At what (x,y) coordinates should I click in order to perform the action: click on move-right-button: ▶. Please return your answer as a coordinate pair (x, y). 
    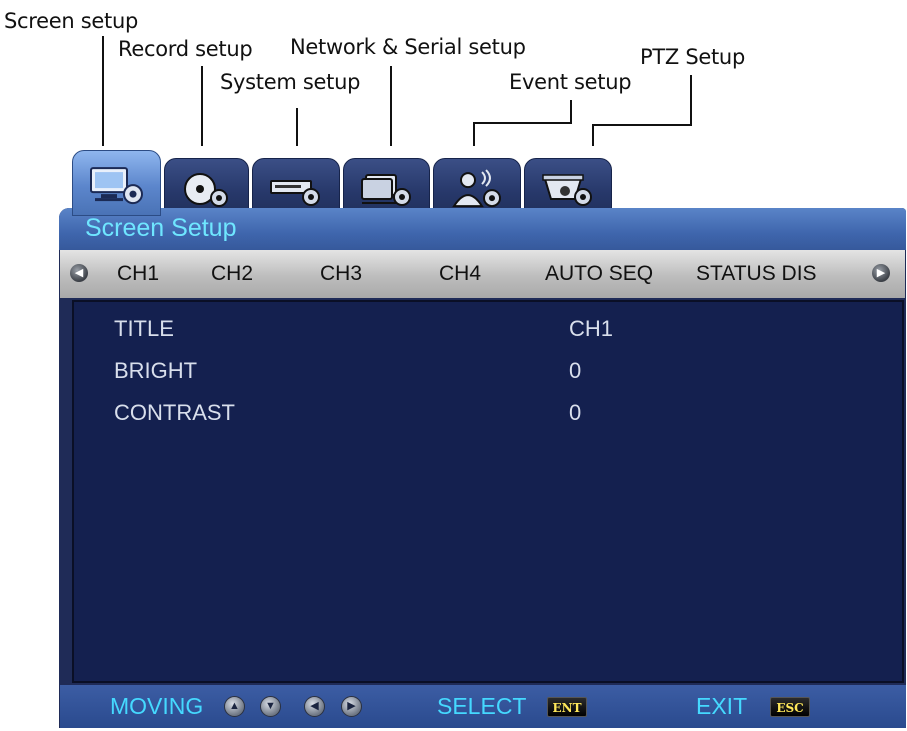
    Looking at the image, I should click on (351, 706).